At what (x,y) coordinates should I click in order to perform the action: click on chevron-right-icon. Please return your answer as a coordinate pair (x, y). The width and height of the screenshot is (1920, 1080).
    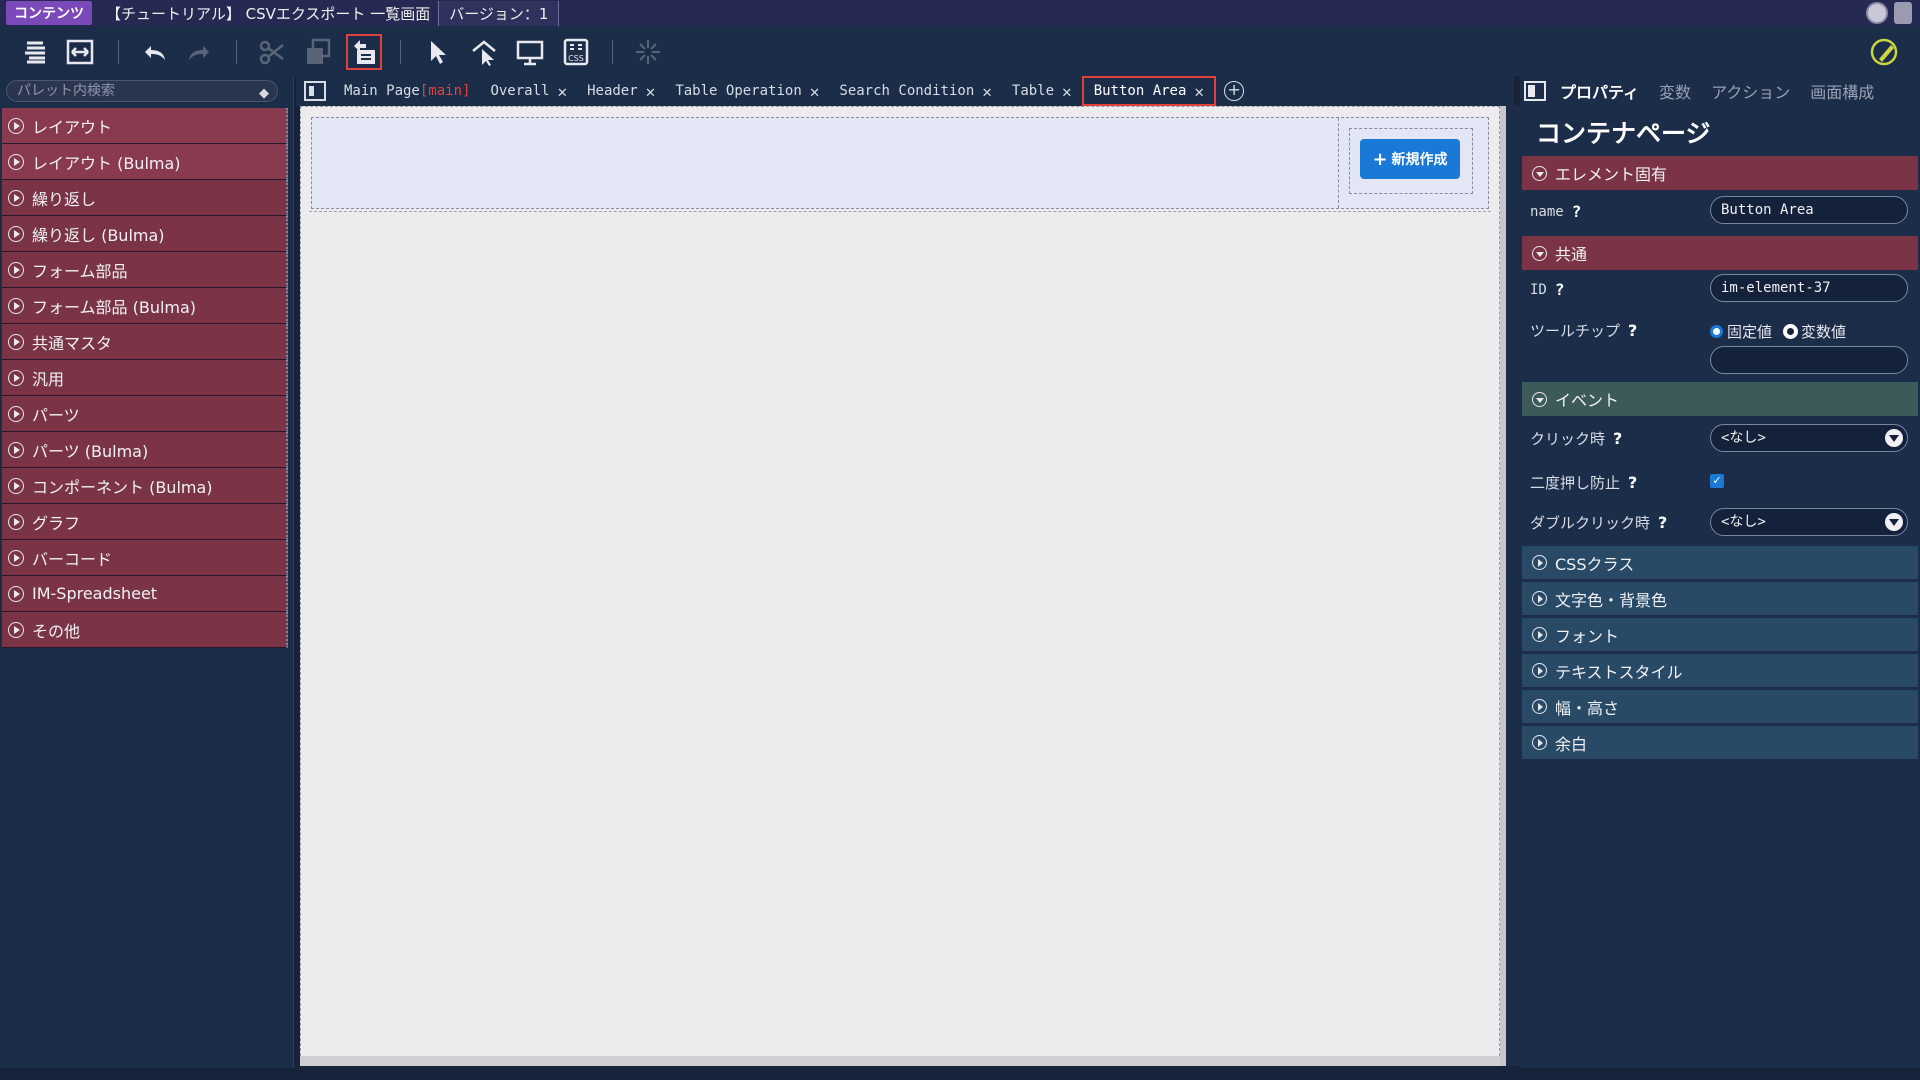
    Looking at the image, I should click on (1539, 598).